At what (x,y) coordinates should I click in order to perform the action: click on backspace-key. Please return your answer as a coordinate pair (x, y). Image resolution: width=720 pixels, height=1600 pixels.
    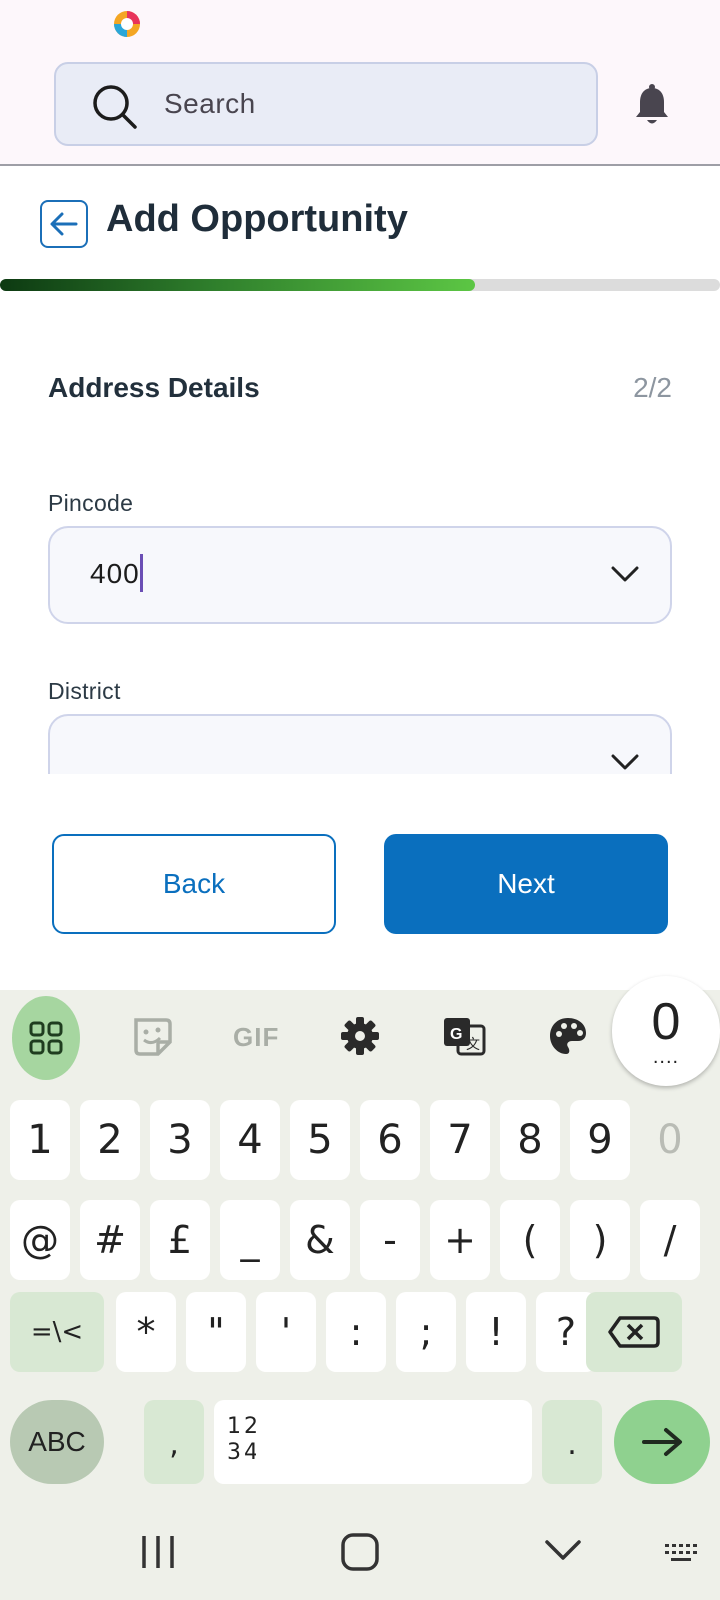
    Looking at the image, I should click on (634, 1332).